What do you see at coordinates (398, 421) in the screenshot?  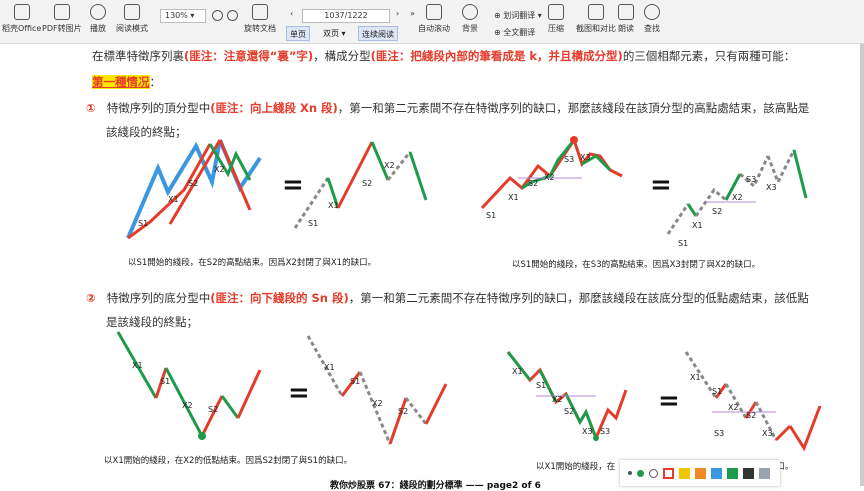 I see `red-seg-b5` at bounding box center [398, 421].